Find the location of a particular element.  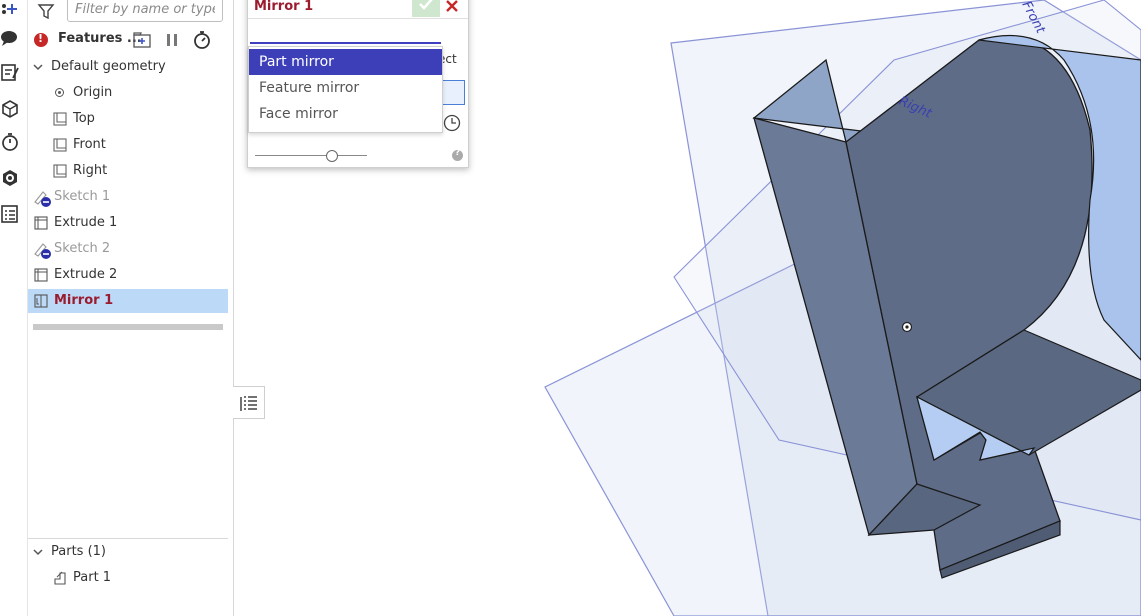

origin-marker is located at coordinates (907, 327).